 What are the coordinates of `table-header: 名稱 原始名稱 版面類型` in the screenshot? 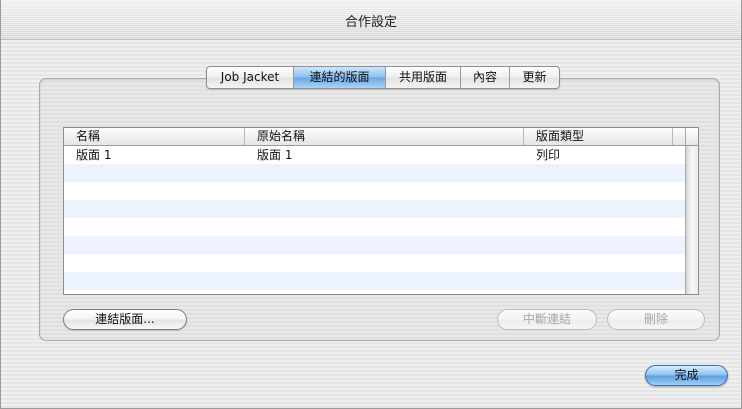 It's located at (375, 137).